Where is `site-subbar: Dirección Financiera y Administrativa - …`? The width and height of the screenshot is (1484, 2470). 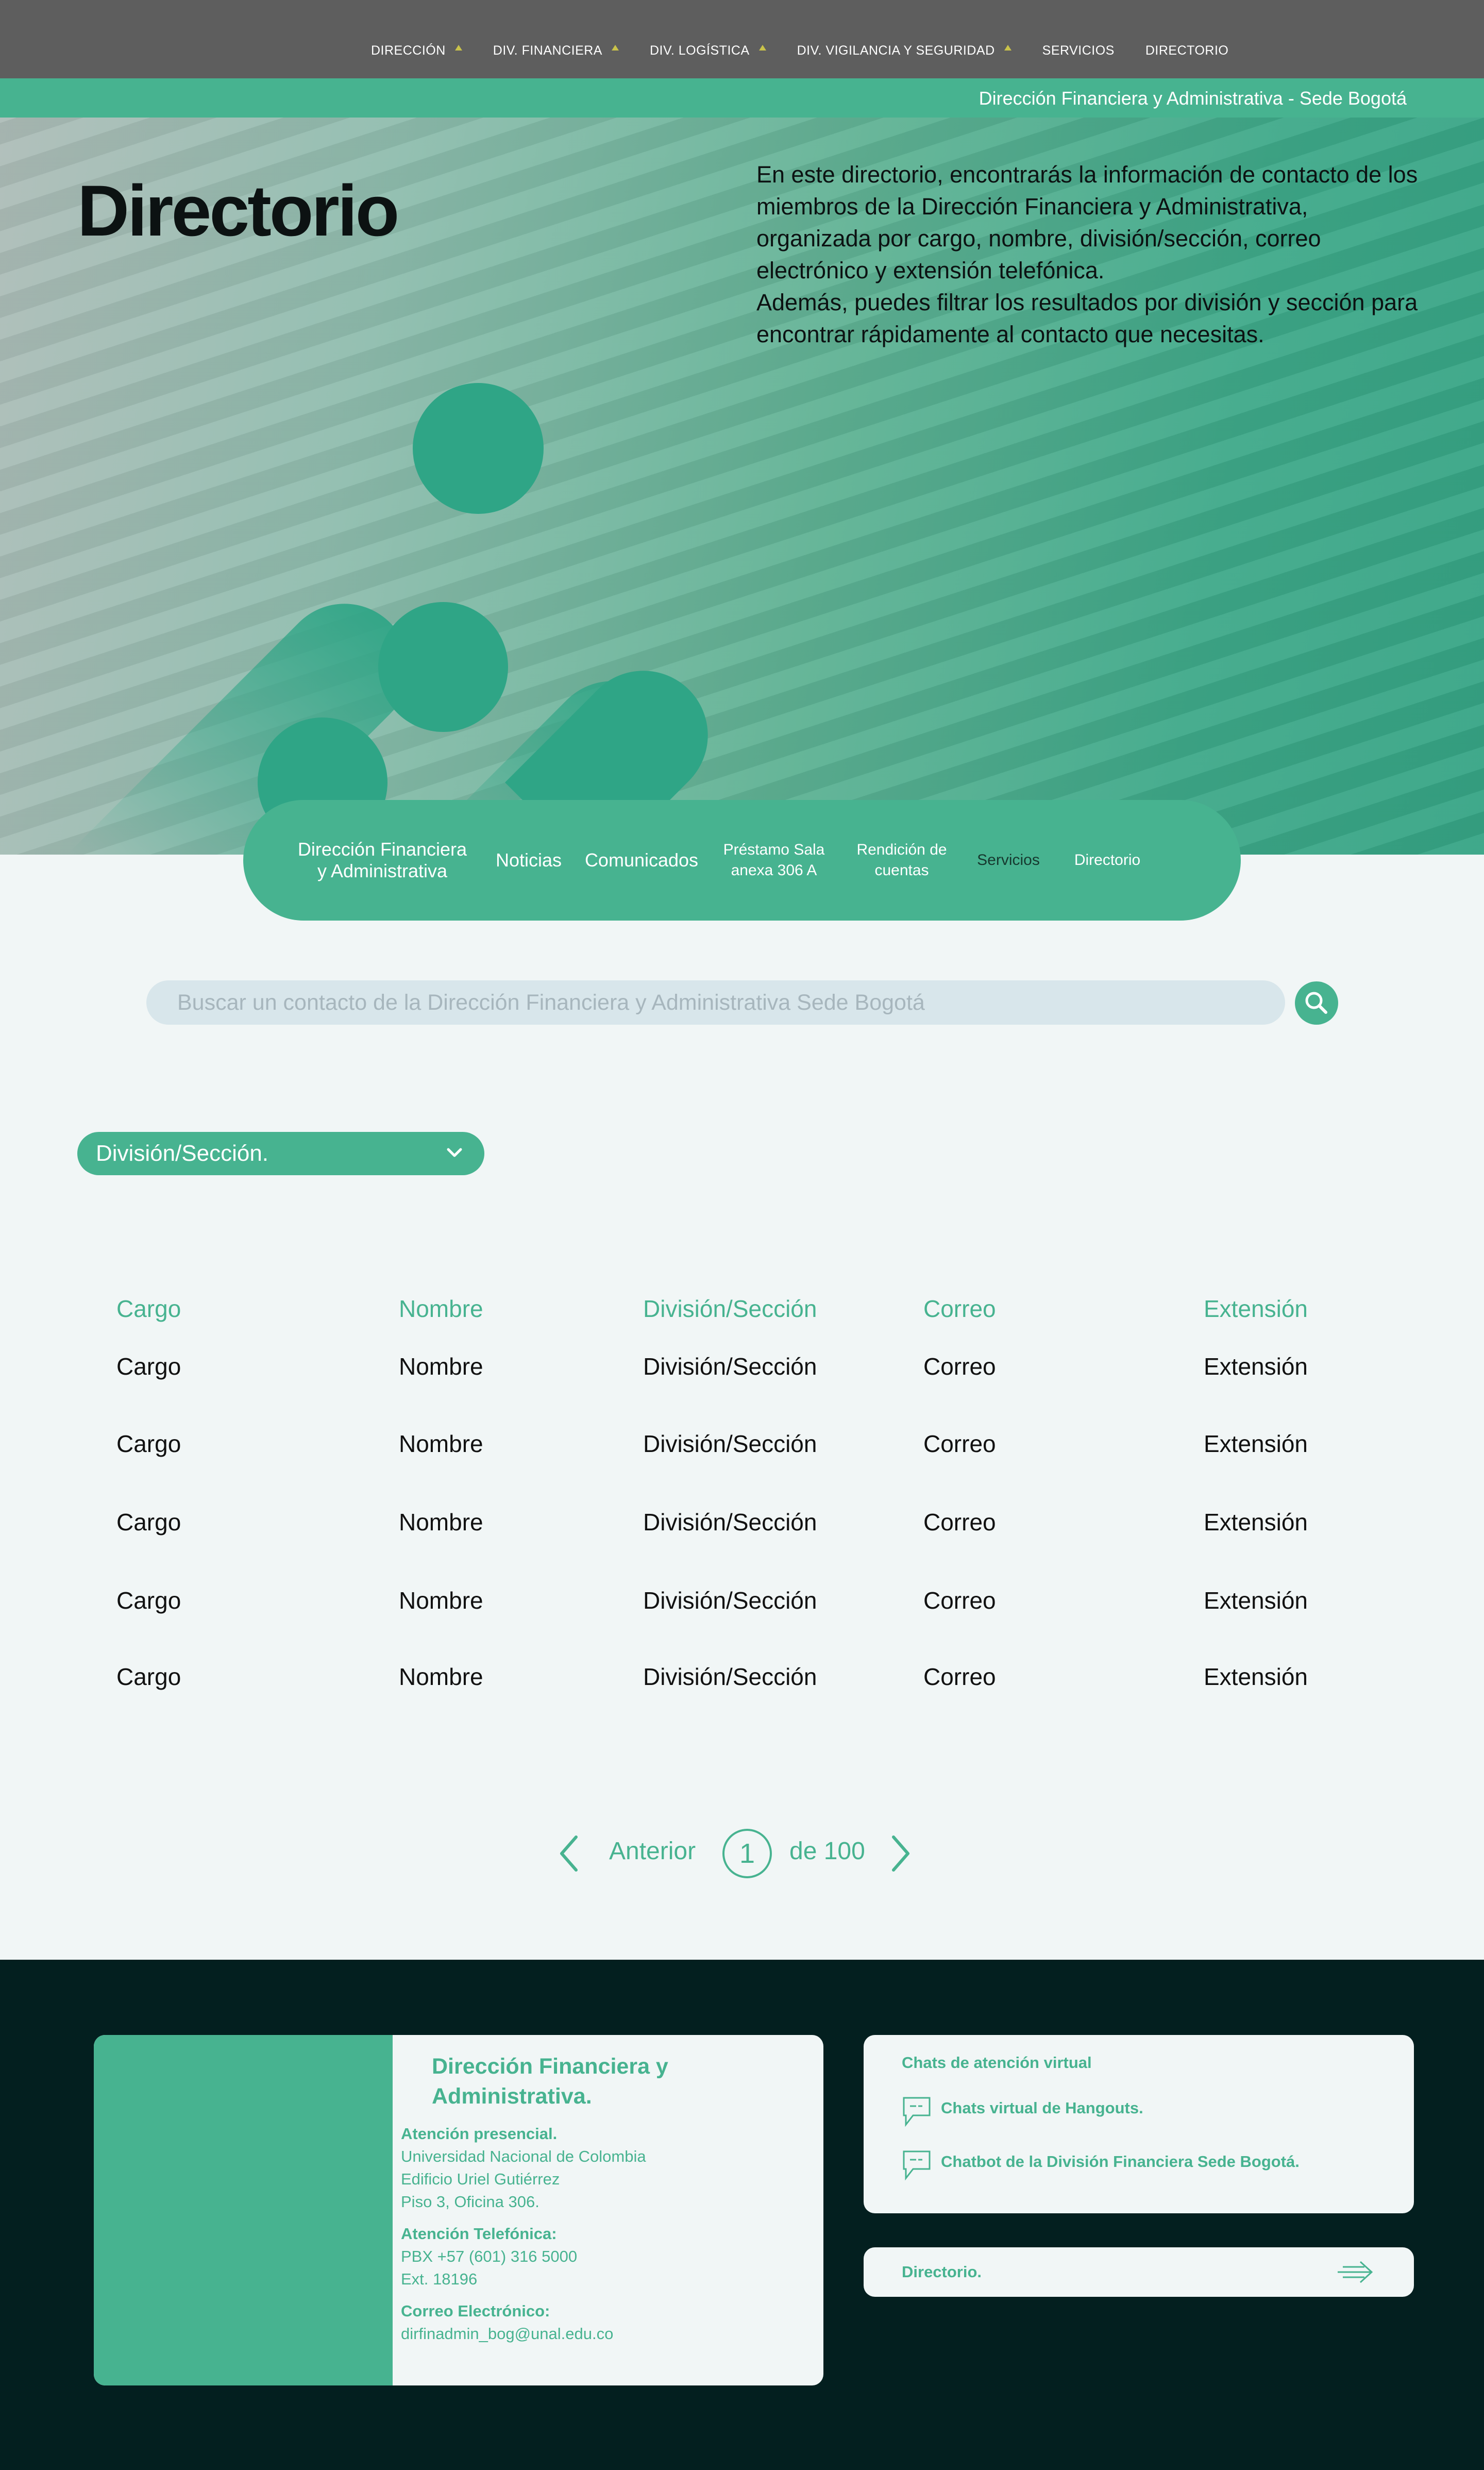
site-subbar: Dirección Financiera y Administrativa - … is located at coordinates (742, 98).